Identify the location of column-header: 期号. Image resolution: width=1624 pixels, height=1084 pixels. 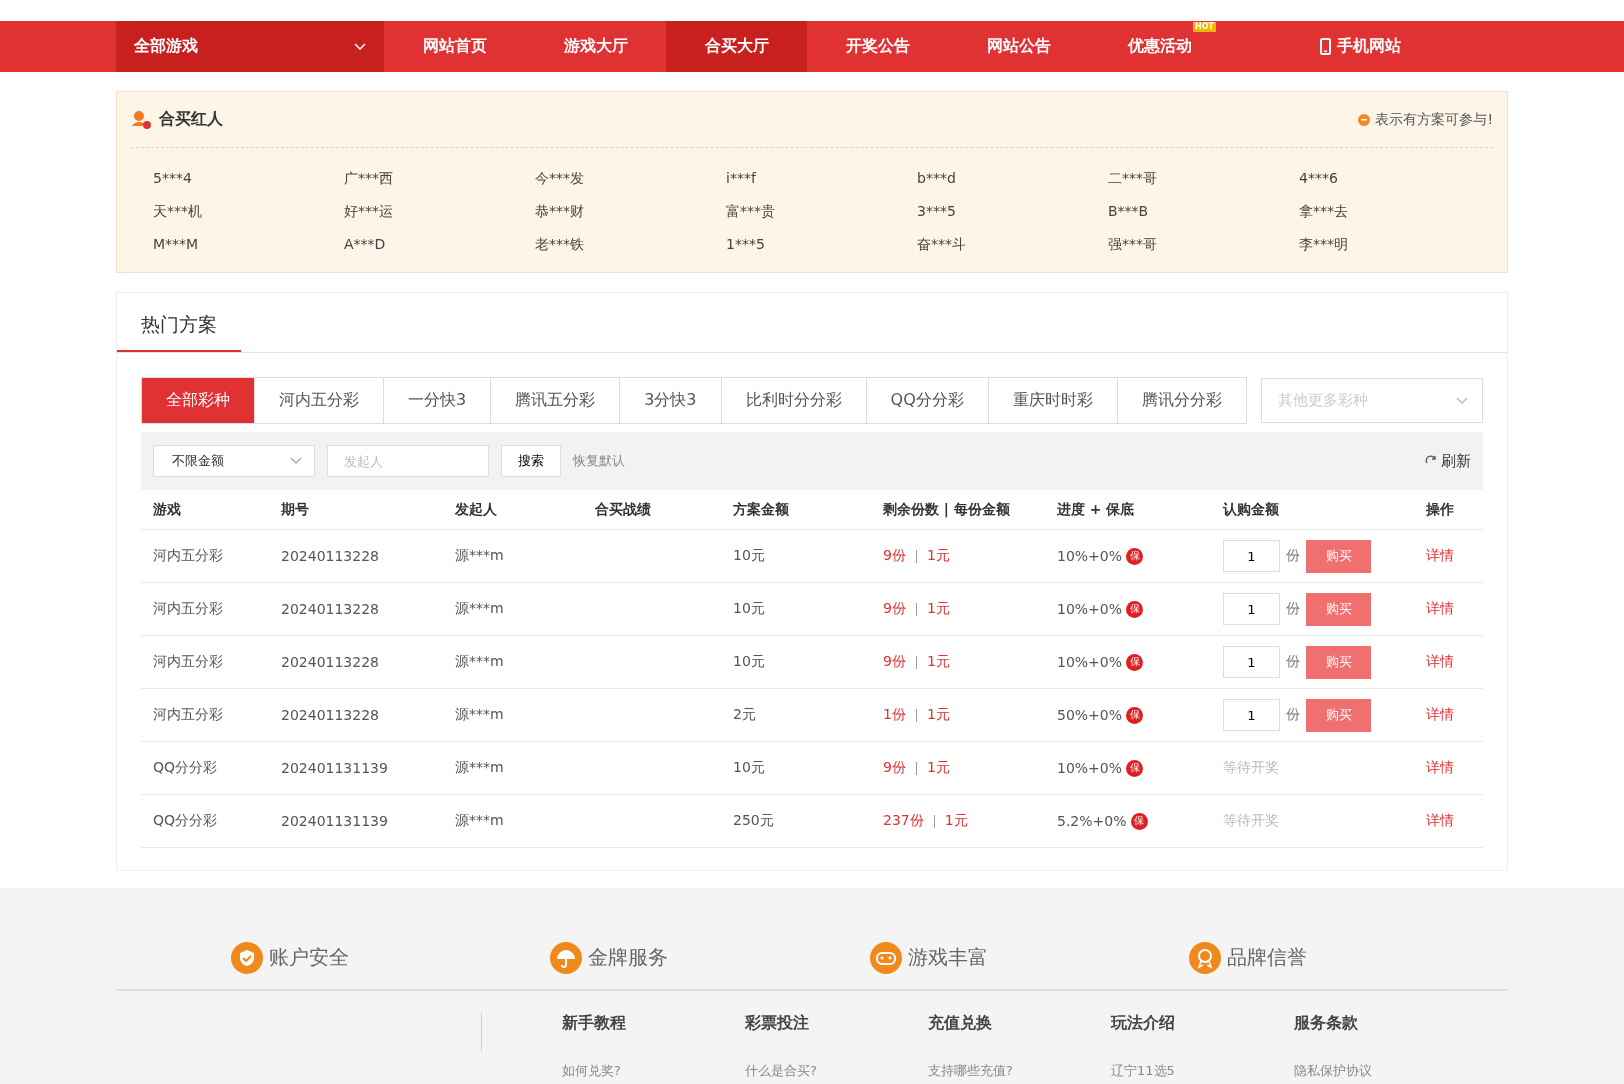
(295, 508).